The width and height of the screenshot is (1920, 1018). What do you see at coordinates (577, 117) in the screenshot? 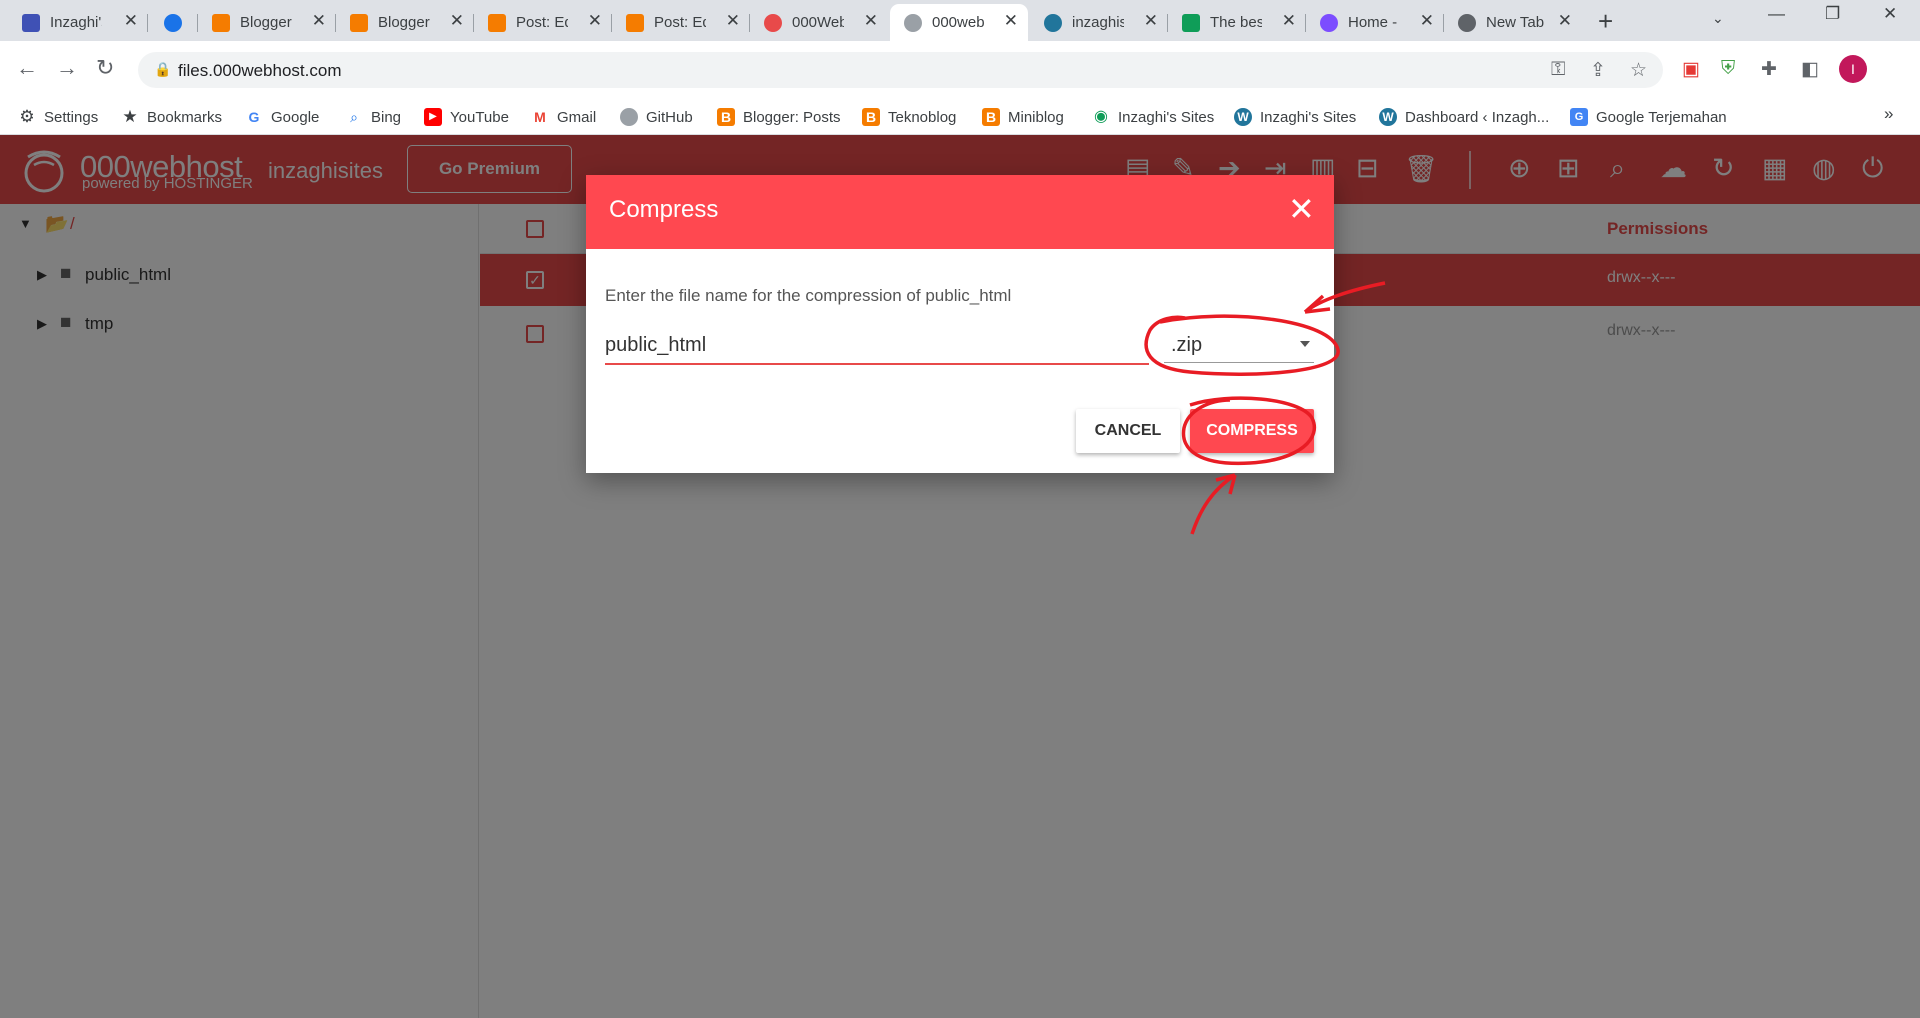
I see `bookmark-label: Gmail` at bounding box center [577, 117].